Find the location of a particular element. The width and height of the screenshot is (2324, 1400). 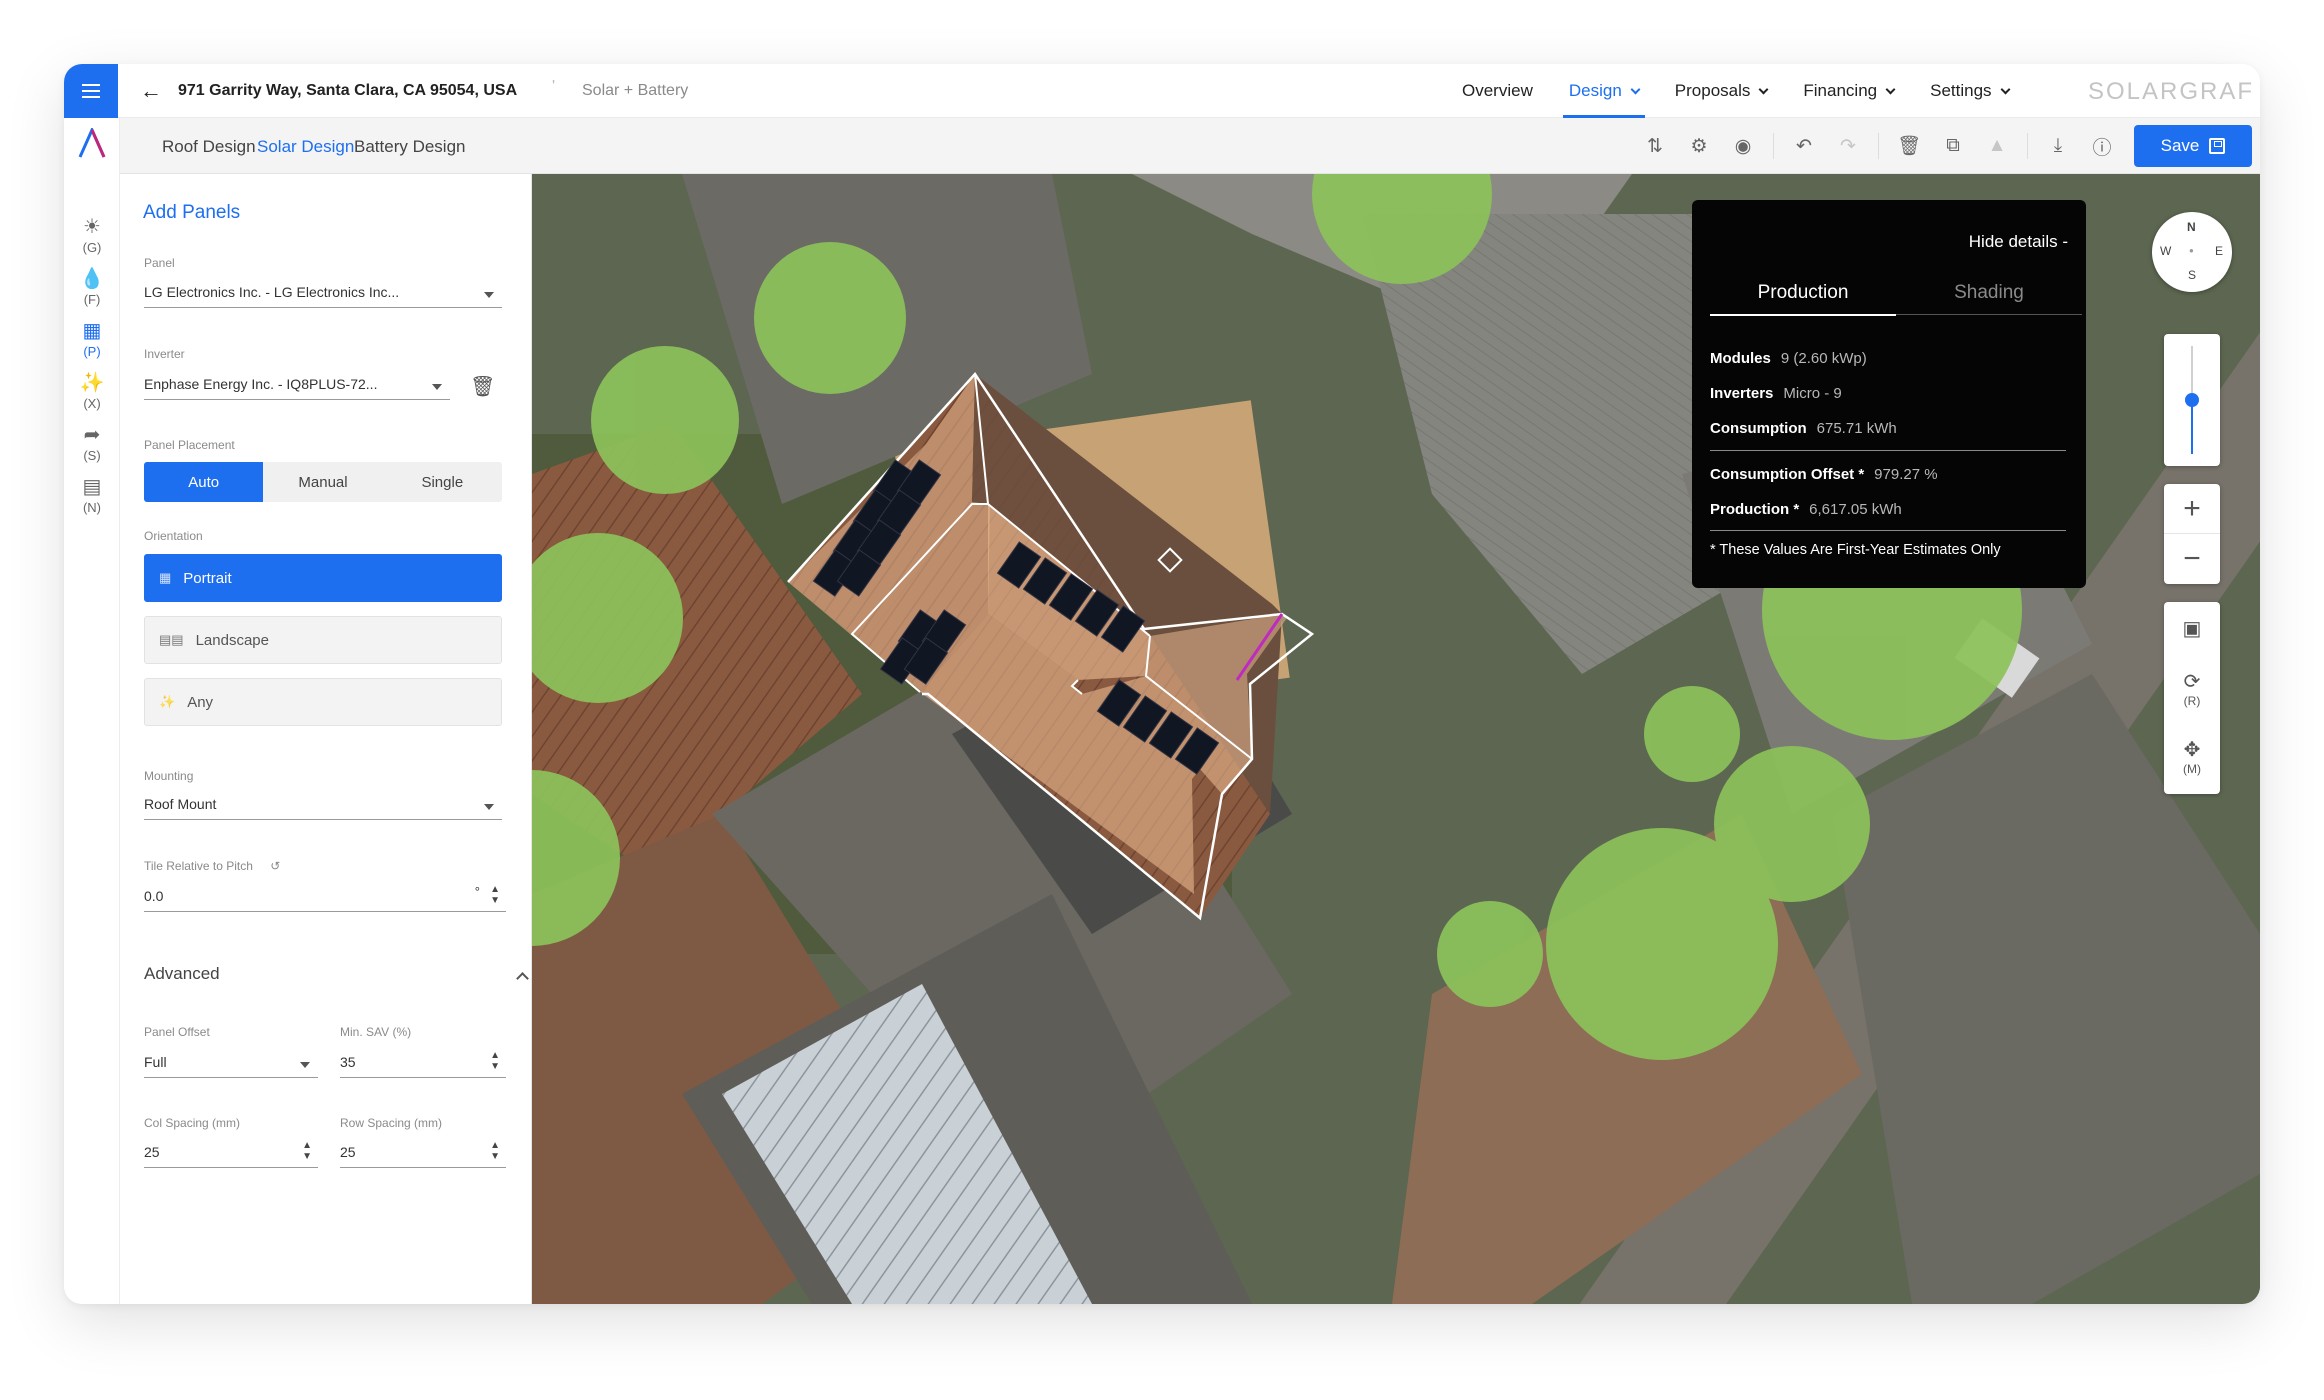

rail-sun-tool: ☀ (G) is located at coordinates (92, 234).